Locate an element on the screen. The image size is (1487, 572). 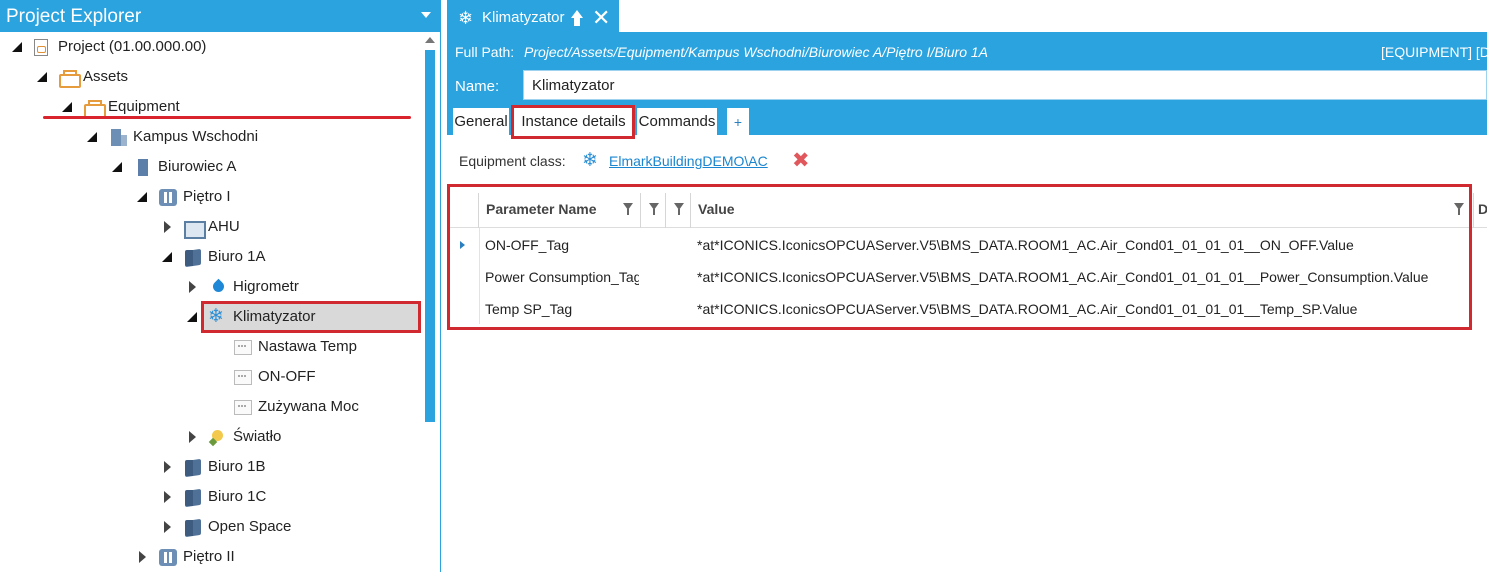
project-explorer-title: Project Explorer is located at coordinates (74, 16).